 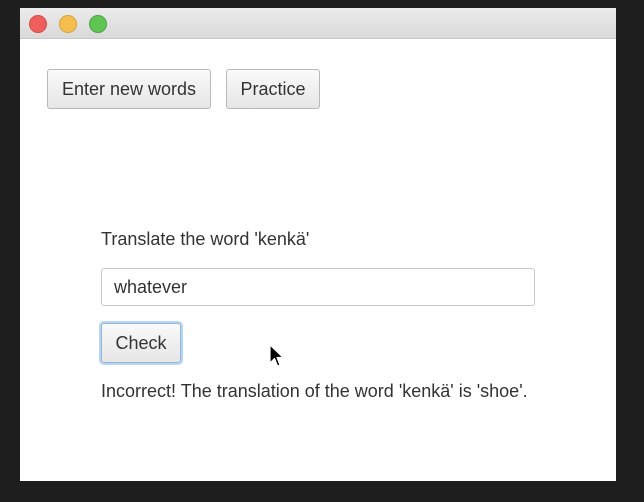 I want to click on check-button: Check, so click(x=141, y=343).